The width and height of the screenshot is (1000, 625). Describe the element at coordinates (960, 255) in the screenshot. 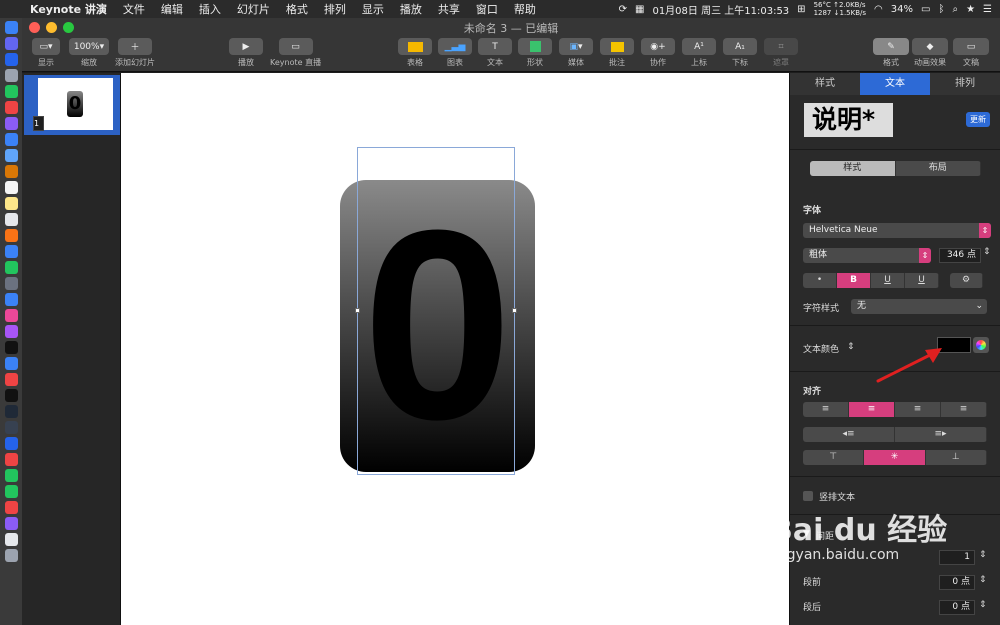

I see `font-size-field: 346 点` at that location.